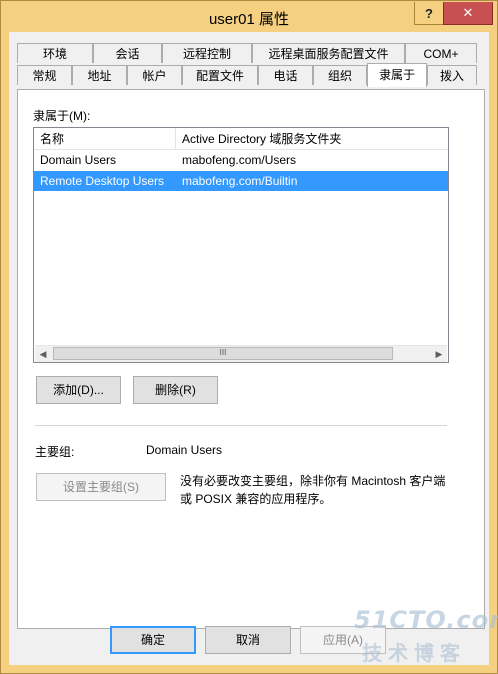  I want to click on tab-telephones: 电话, so click(285, 75).